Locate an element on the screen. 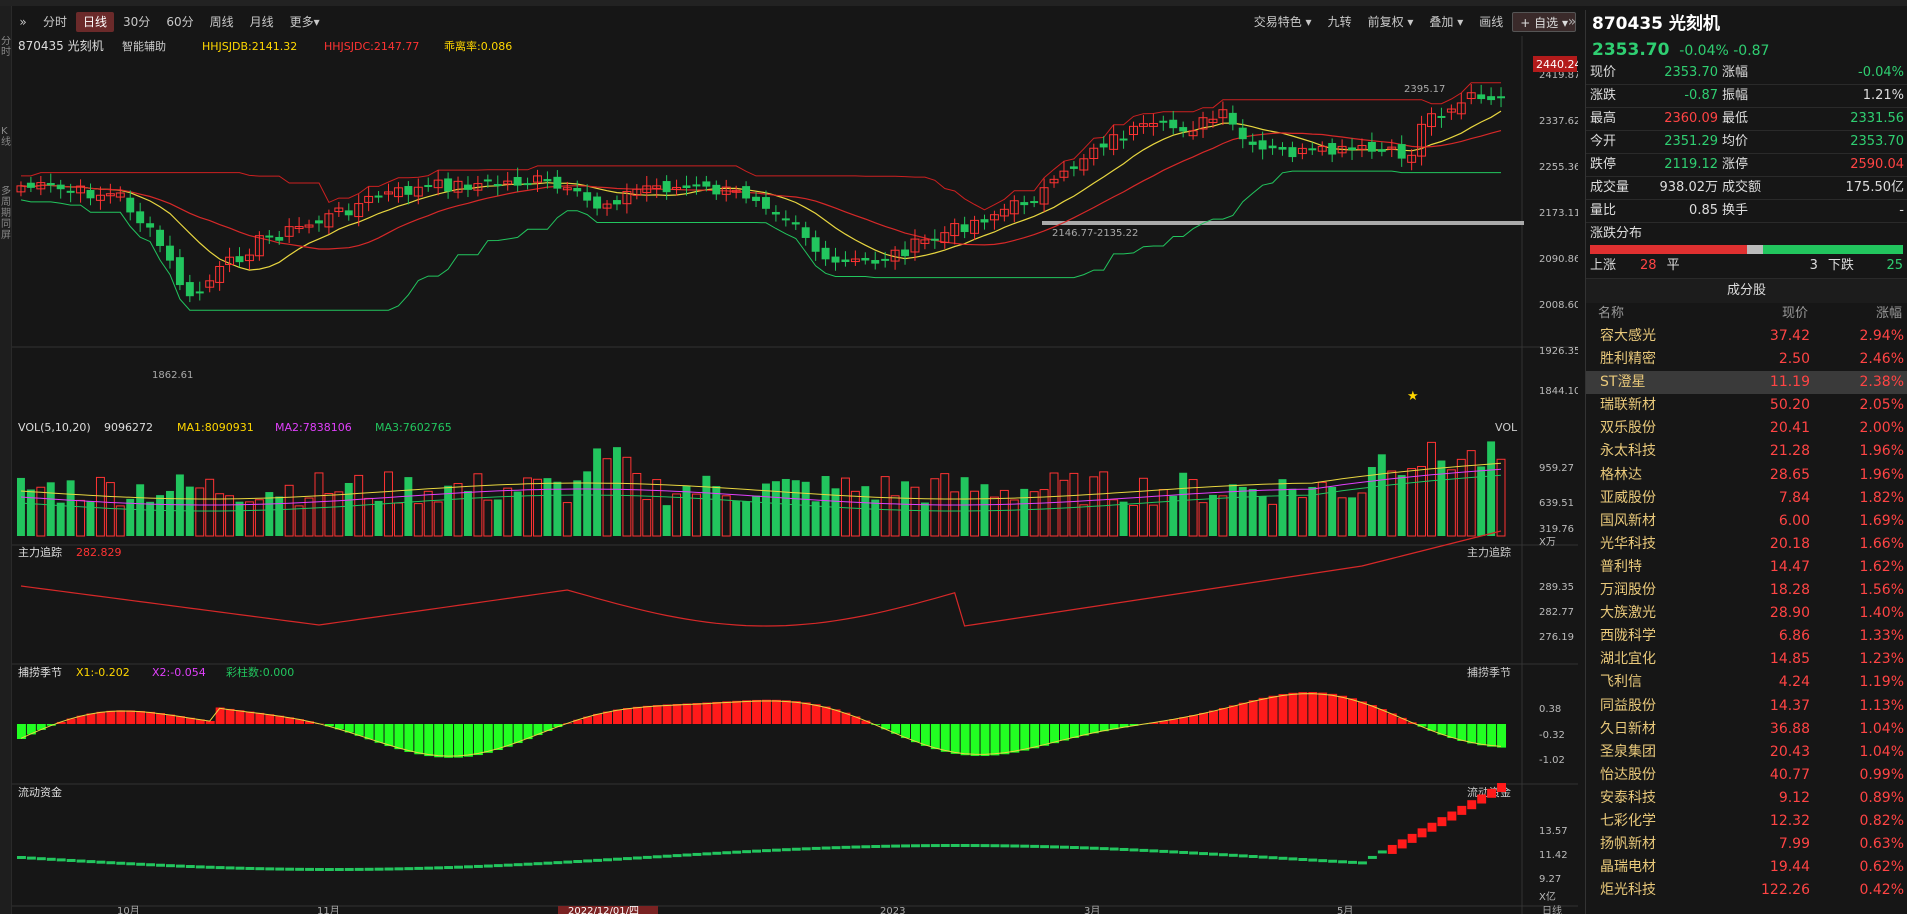  overlay-button: 叠加 ▾ is located at coordinates (1446, 22).